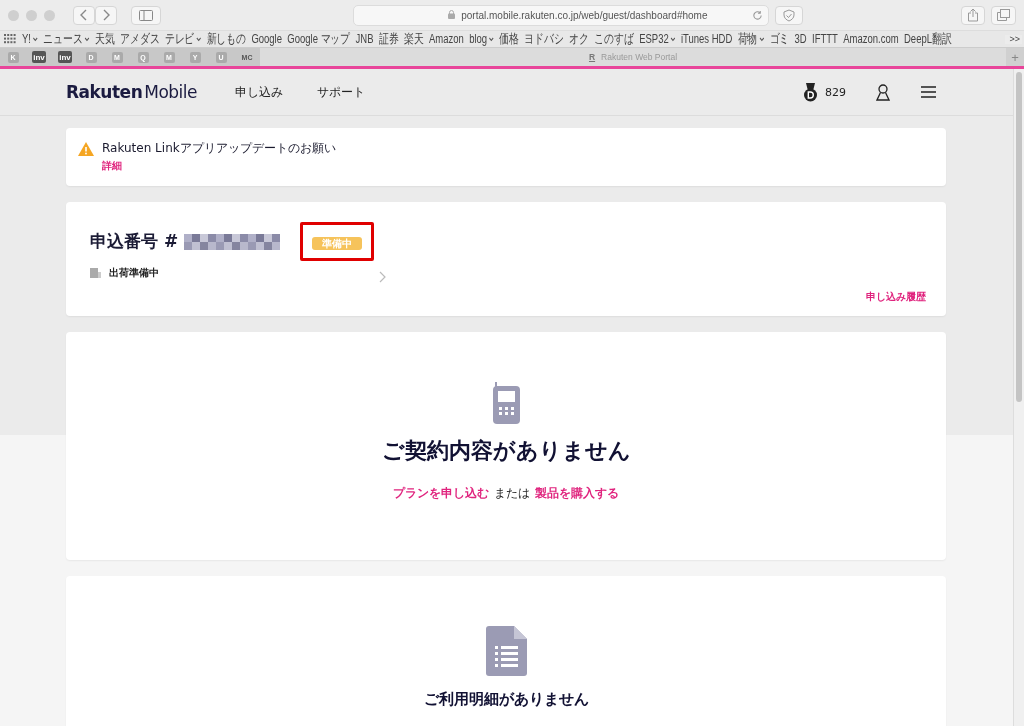  I want to click on bookmark-link: このすば, so click(614, 39).